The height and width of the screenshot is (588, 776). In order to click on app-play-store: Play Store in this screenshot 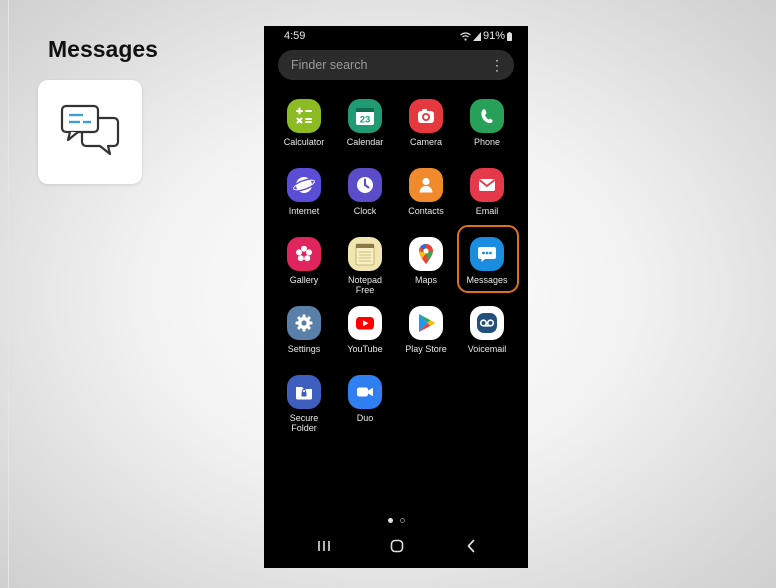, I will do `click(426, 330)`.